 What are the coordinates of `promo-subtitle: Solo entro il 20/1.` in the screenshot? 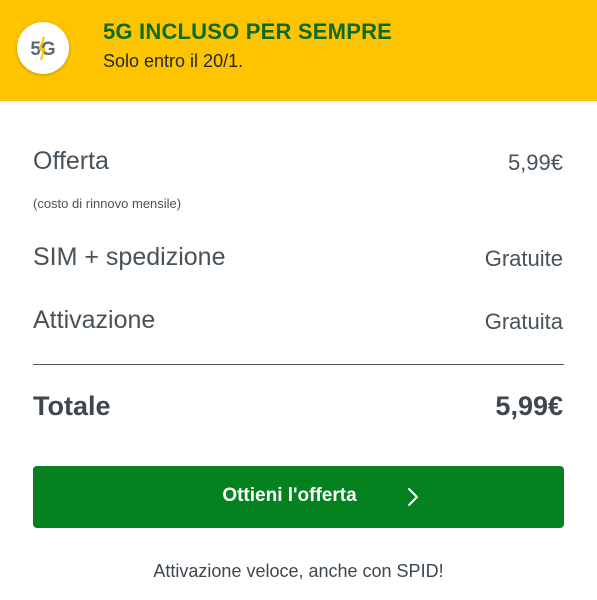 It's located at (173, 61).